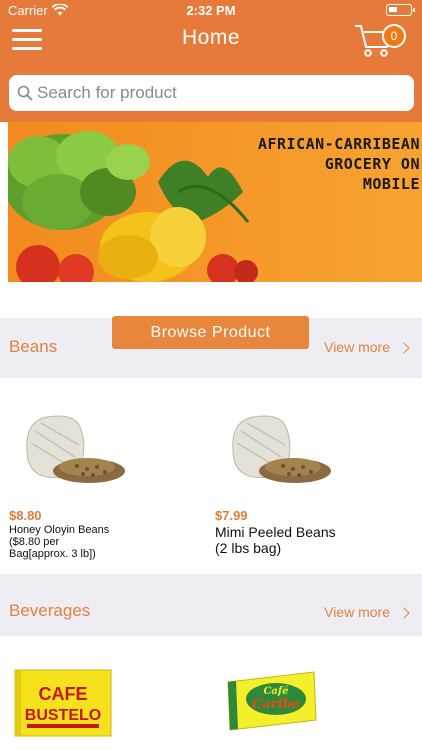  Describe the element at coordinates (33, 346) in the screenshot. I see `section-title: Beans` at that location.